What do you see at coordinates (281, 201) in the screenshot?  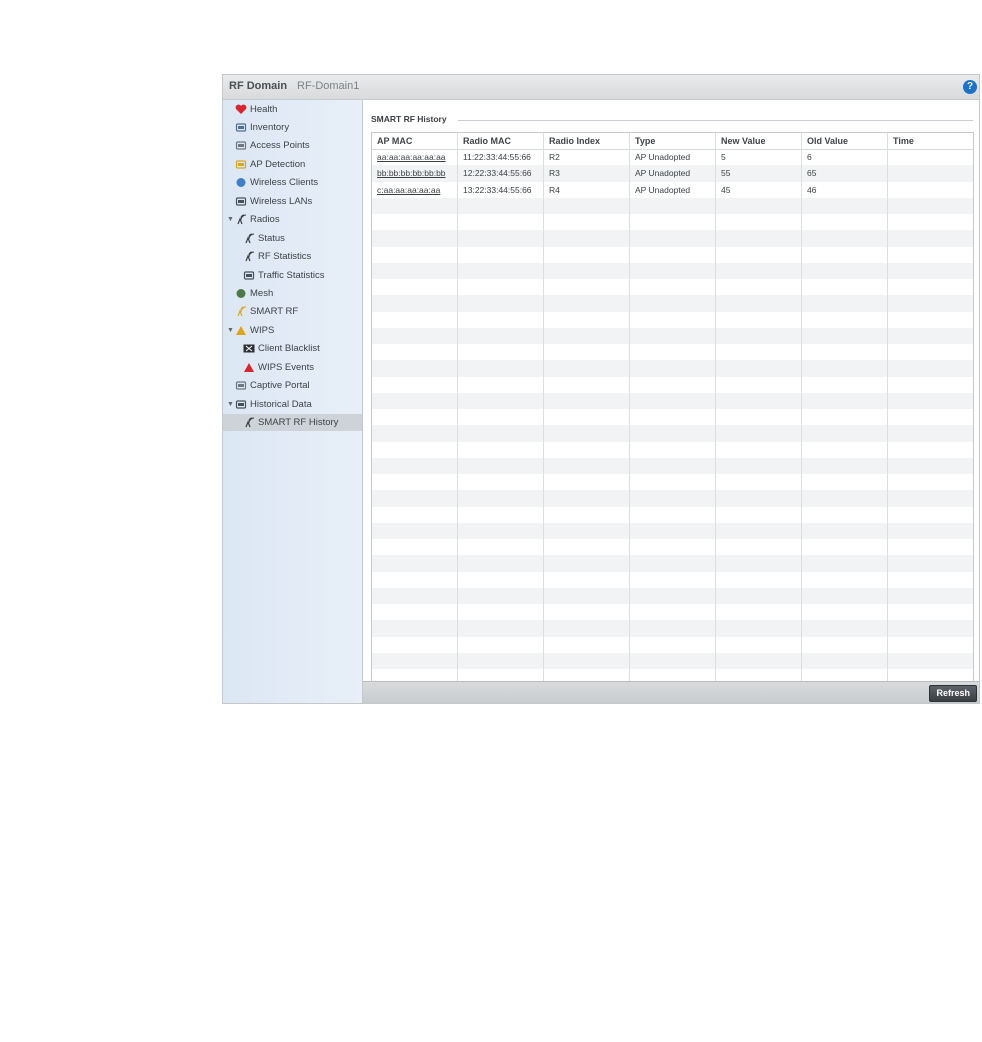 I see `sidebar-item-label: Wireless LANs` at bounding box center [281, 201].